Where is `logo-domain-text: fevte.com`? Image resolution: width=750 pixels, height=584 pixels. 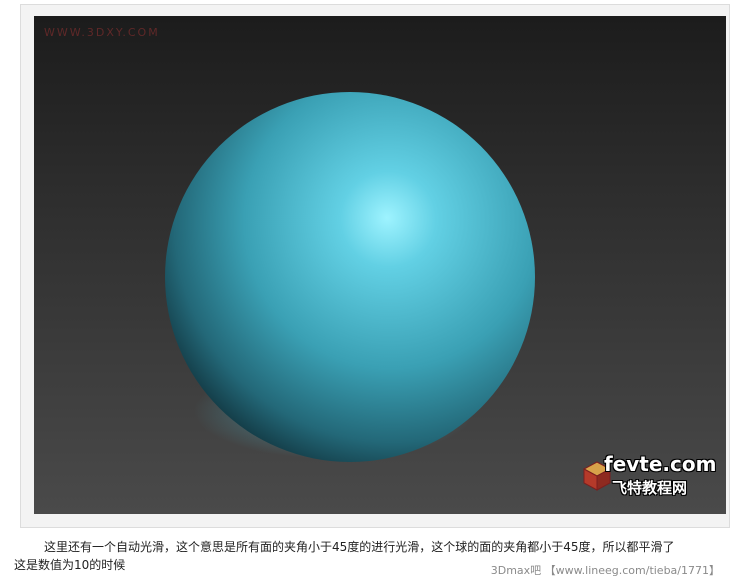 logo-domain-text: fevte.com is located at coordinates (660, 464).